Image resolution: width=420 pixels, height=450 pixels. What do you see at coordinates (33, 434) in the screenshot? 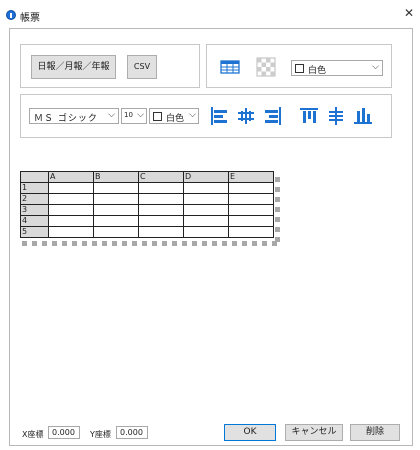
I see `x-coordinate-label: X座標` at bounding box center [33, 434].